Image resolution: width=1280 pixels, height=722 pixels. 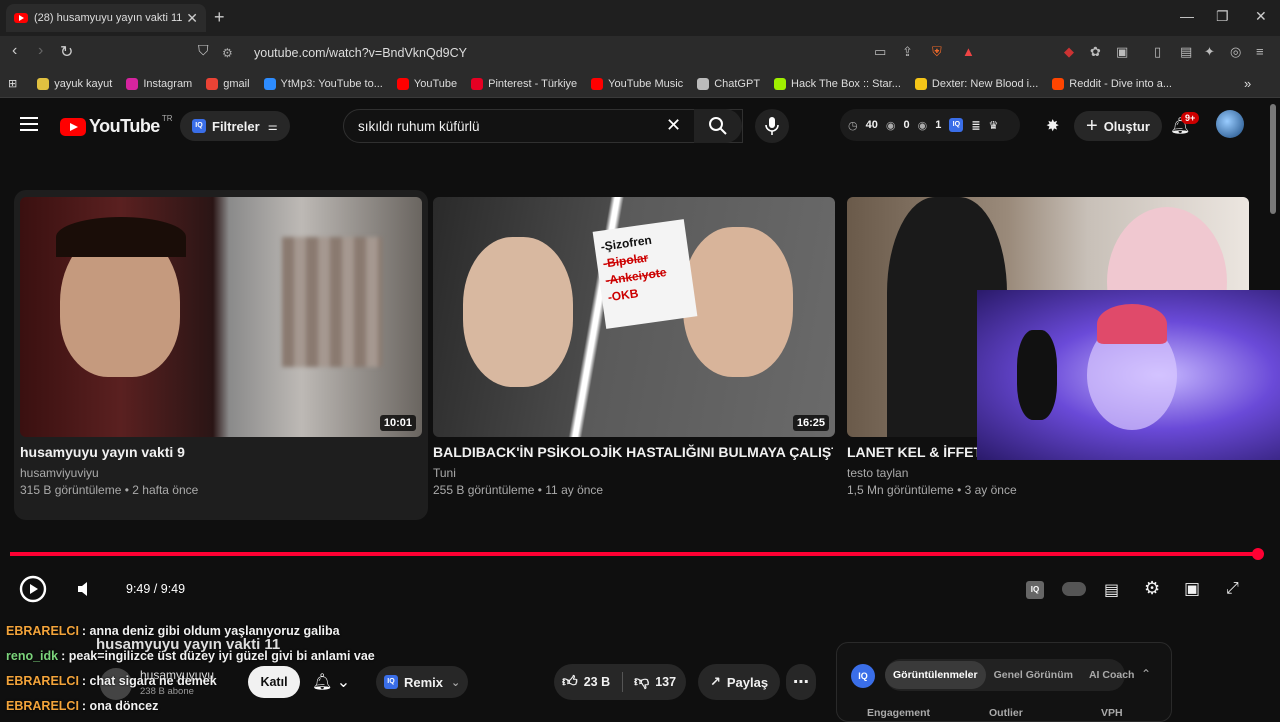 I want to click on tab-overview: Genel Görünüm, so click(x=1033, y=675).